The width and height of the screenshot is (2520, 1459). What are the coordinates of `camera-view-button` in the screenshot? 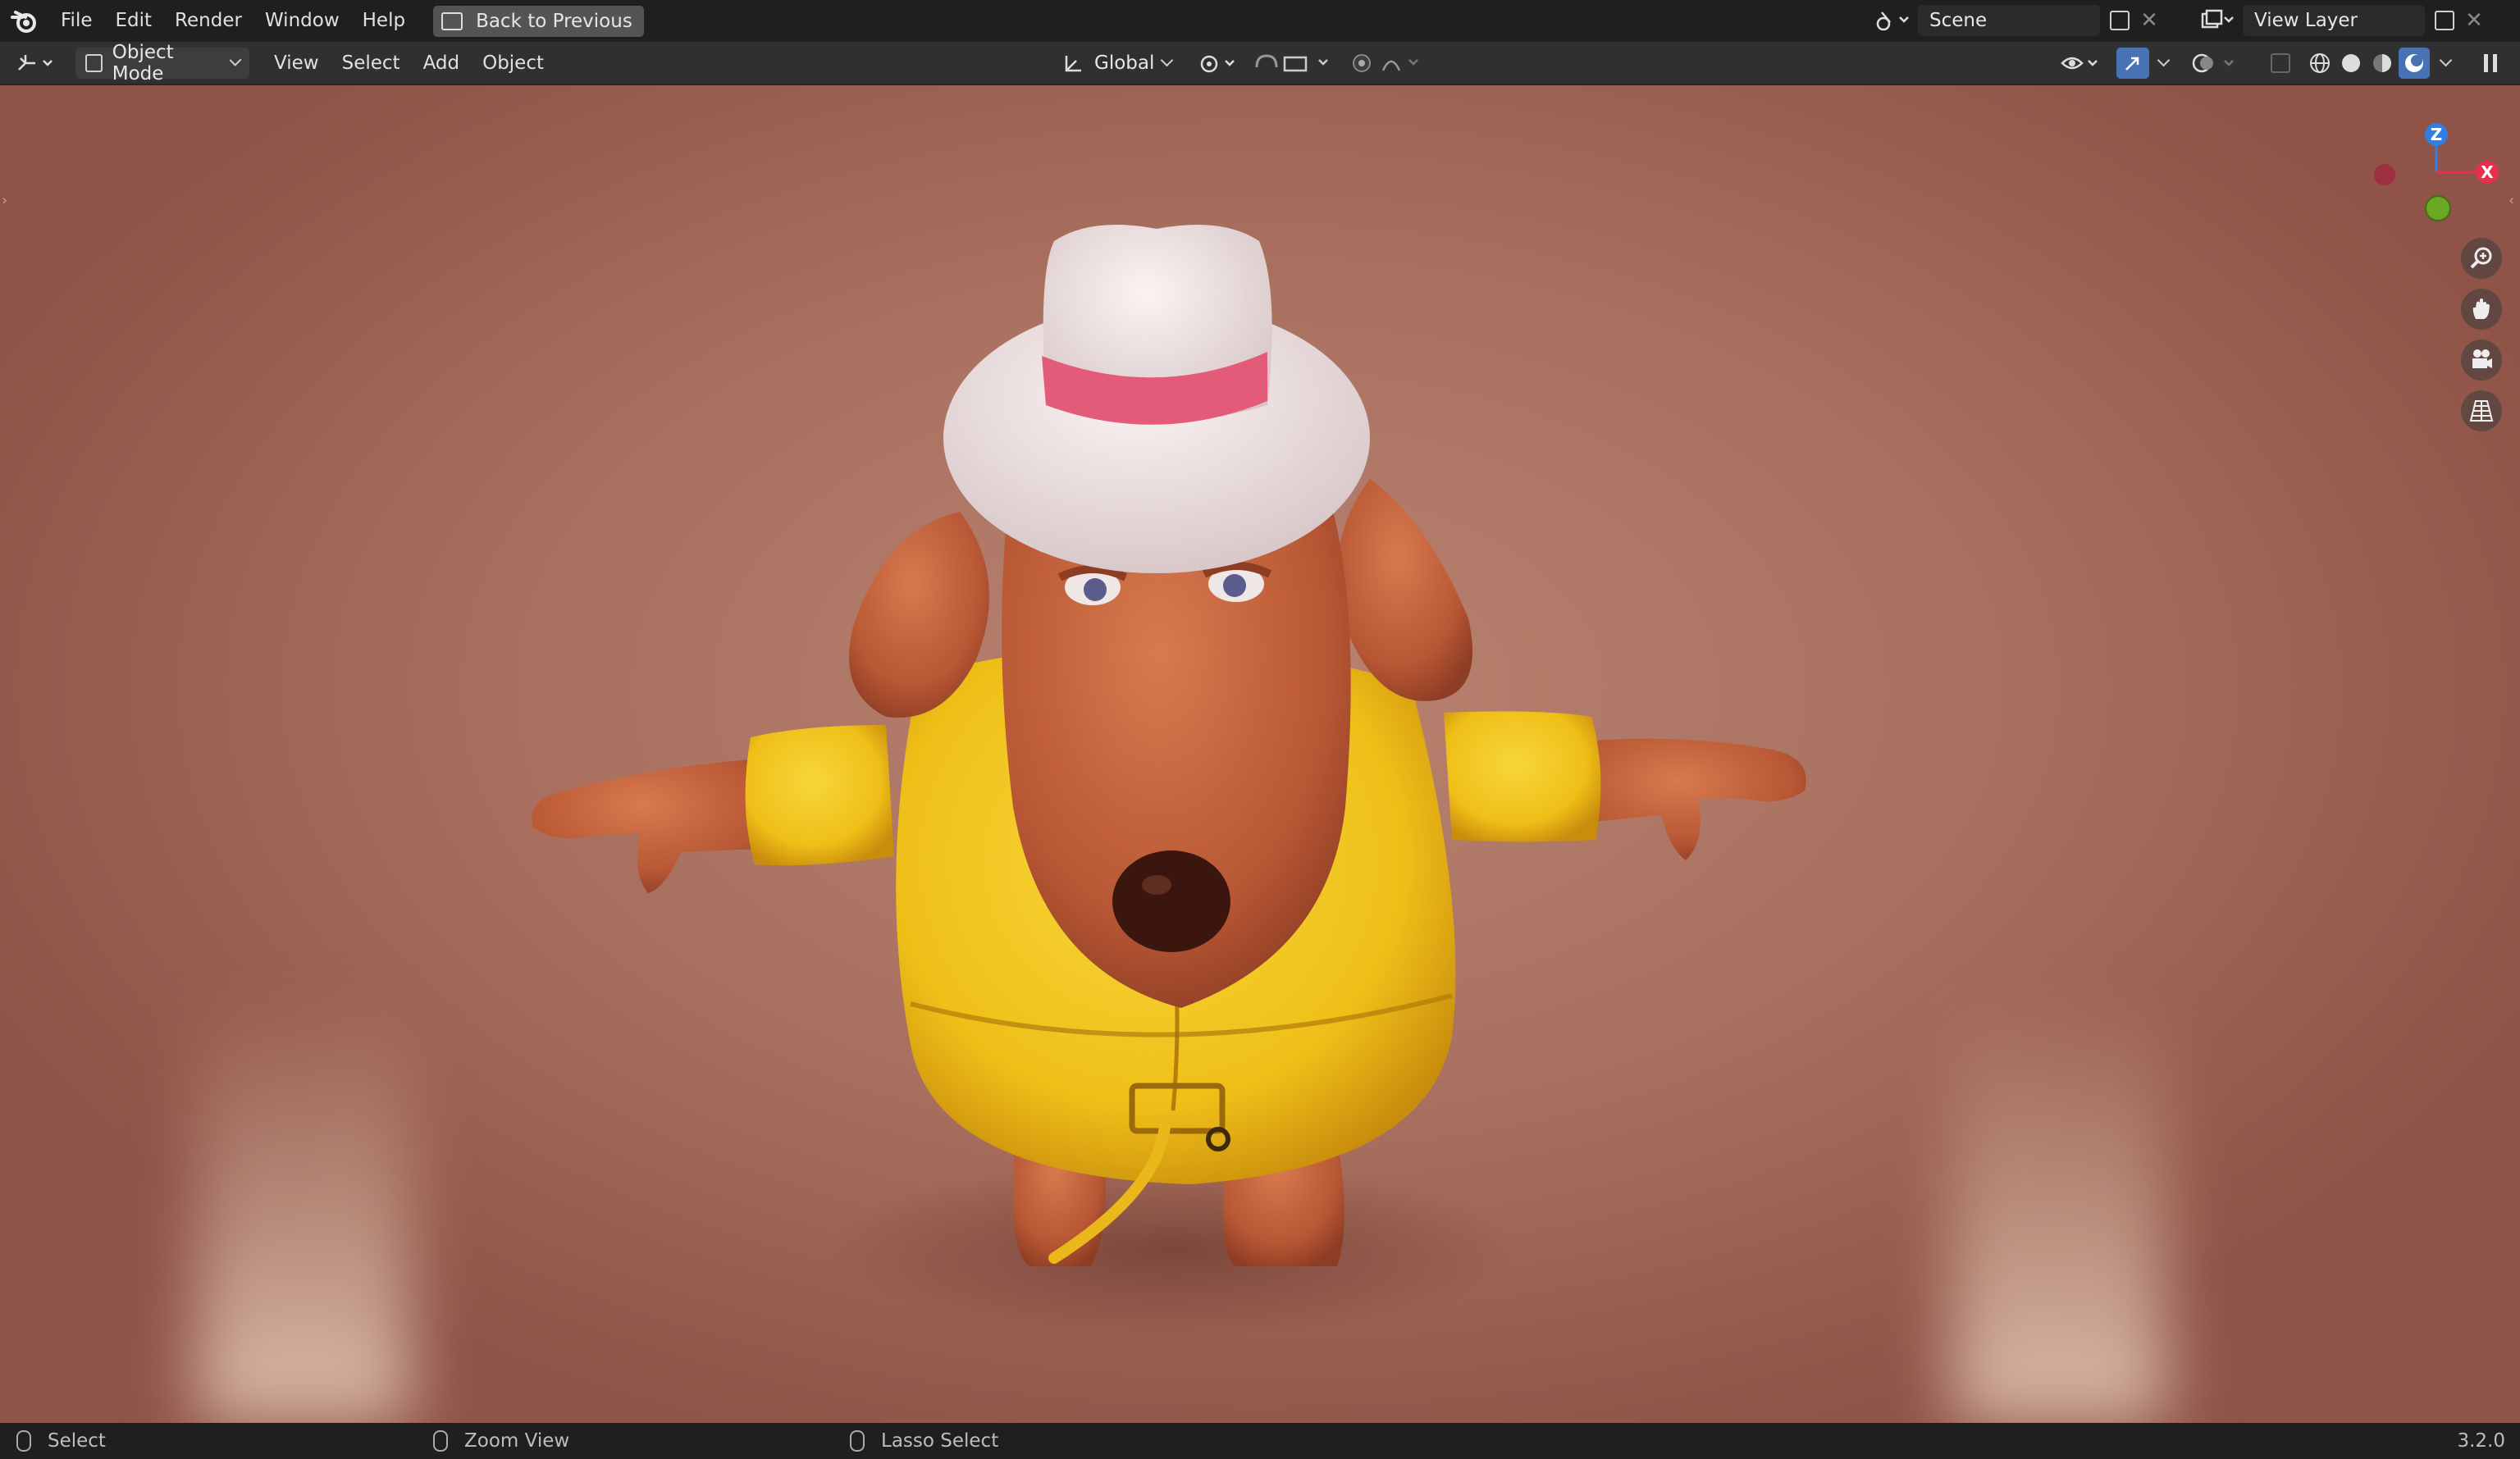 It's located at (2482, 361).